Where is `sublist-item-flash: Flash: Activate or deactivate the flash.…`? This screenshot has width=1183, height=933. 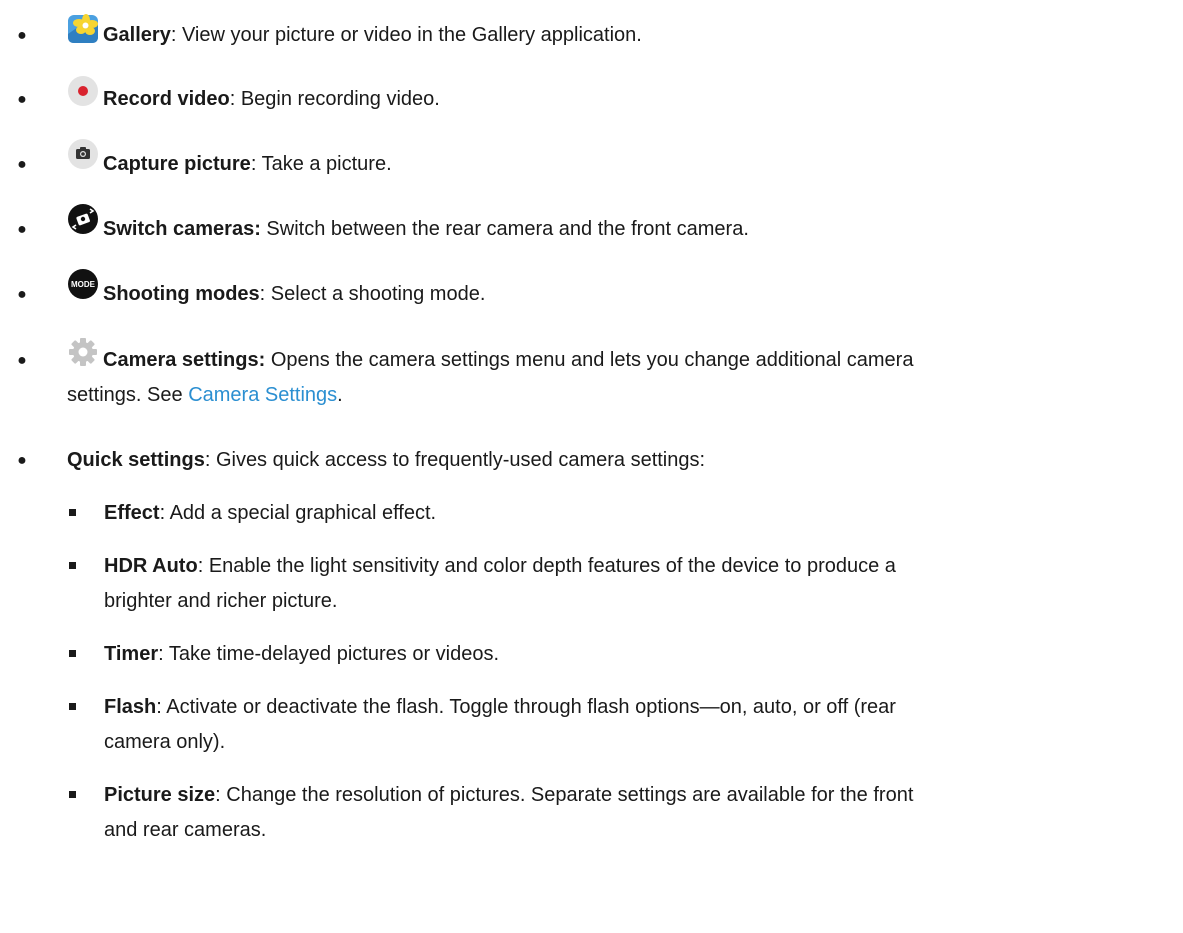
sublist-item-flash: Flash: Activate or deactivate the flash.… is located at coordinates (591, 725).